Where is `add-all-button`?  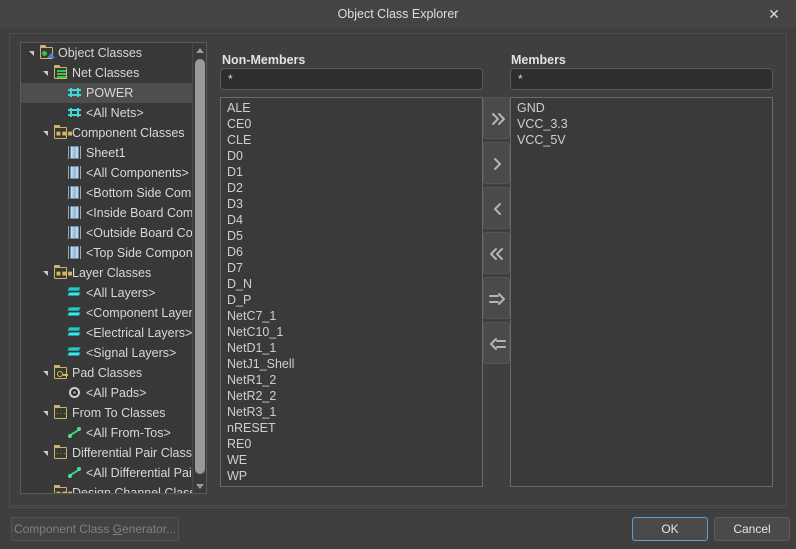
add-all-button is located at coordinates (496, 118).